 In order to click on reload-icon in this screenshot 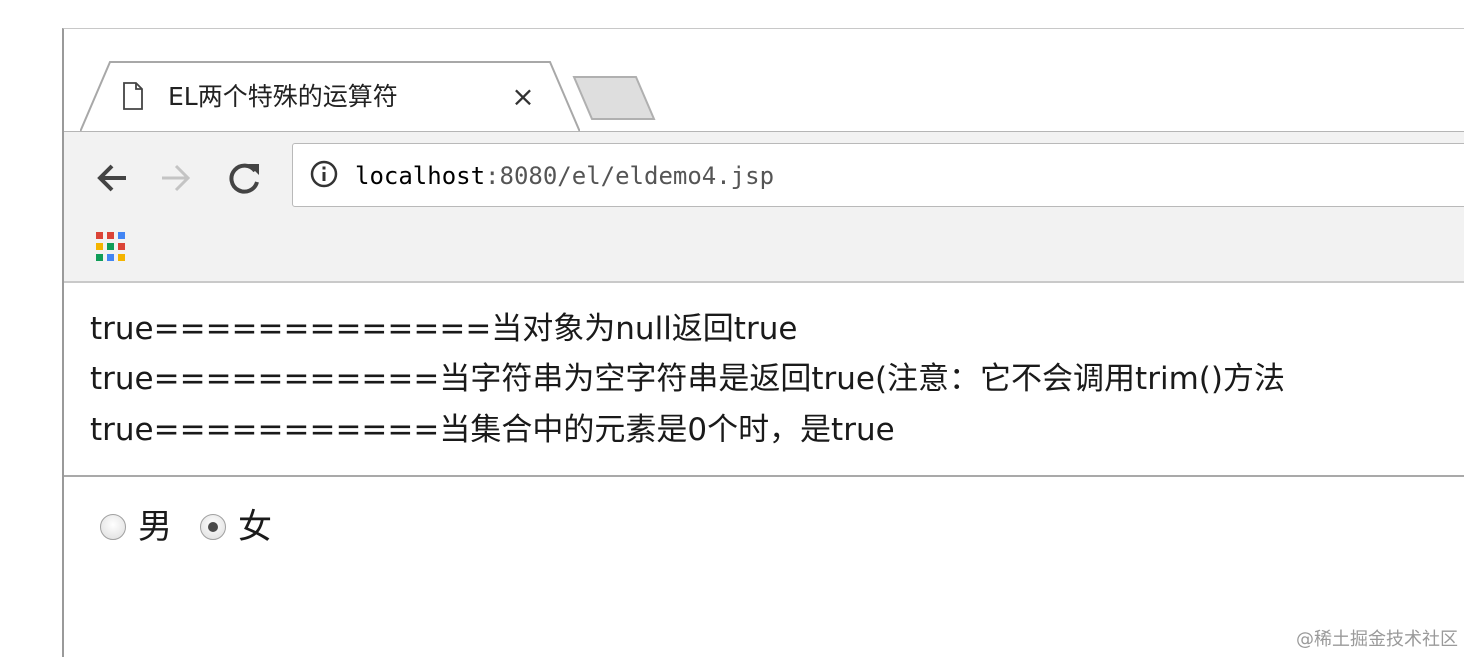, I will do `click(244, 178)`.